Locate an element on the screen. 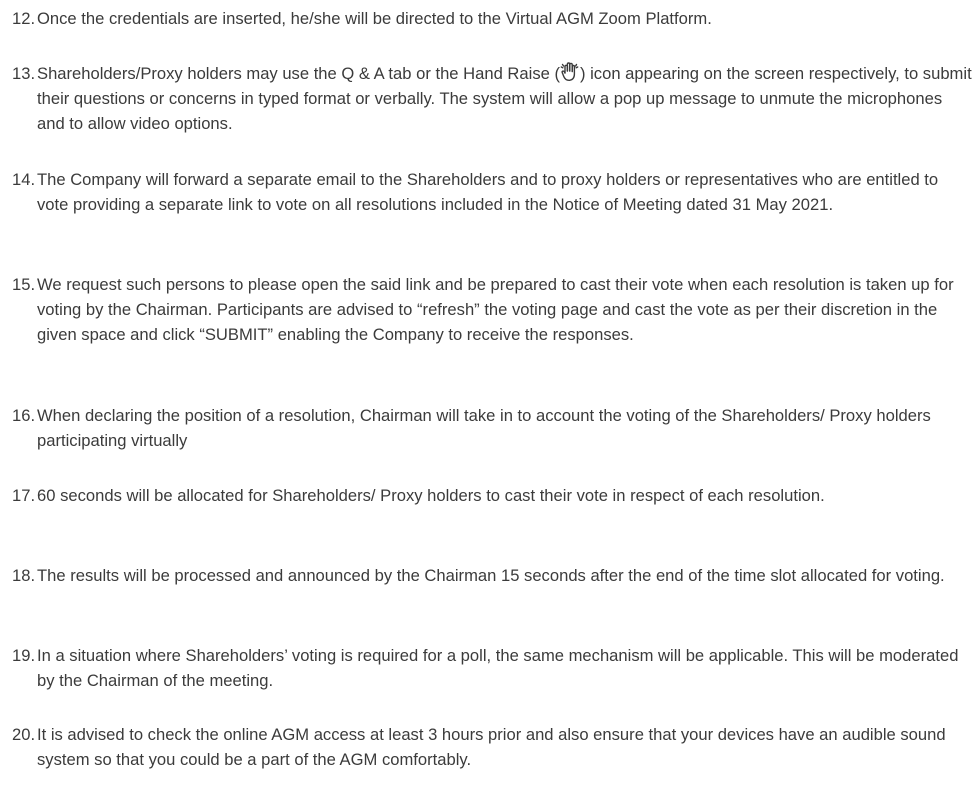 This screenshot has height=797, width=978. item-number: 14. is located at coordinates (24, 179).